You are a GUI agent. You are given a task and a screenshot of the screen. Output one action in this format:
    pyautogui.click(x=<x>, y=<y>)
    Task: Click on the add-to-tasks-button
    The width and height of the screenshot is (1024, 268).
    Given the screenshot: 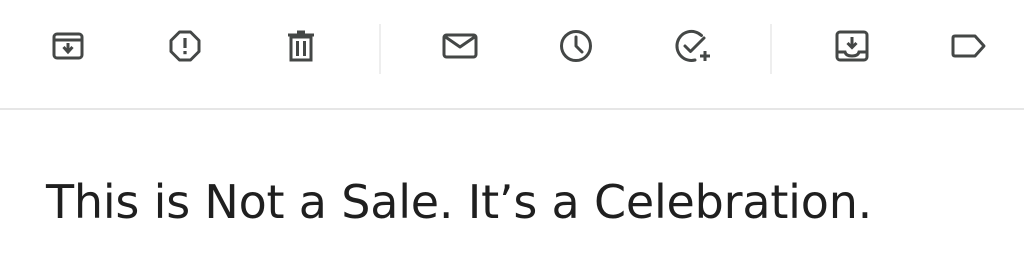 What is the action you would take?
    pyautogui.click(x=693, y=46)
    